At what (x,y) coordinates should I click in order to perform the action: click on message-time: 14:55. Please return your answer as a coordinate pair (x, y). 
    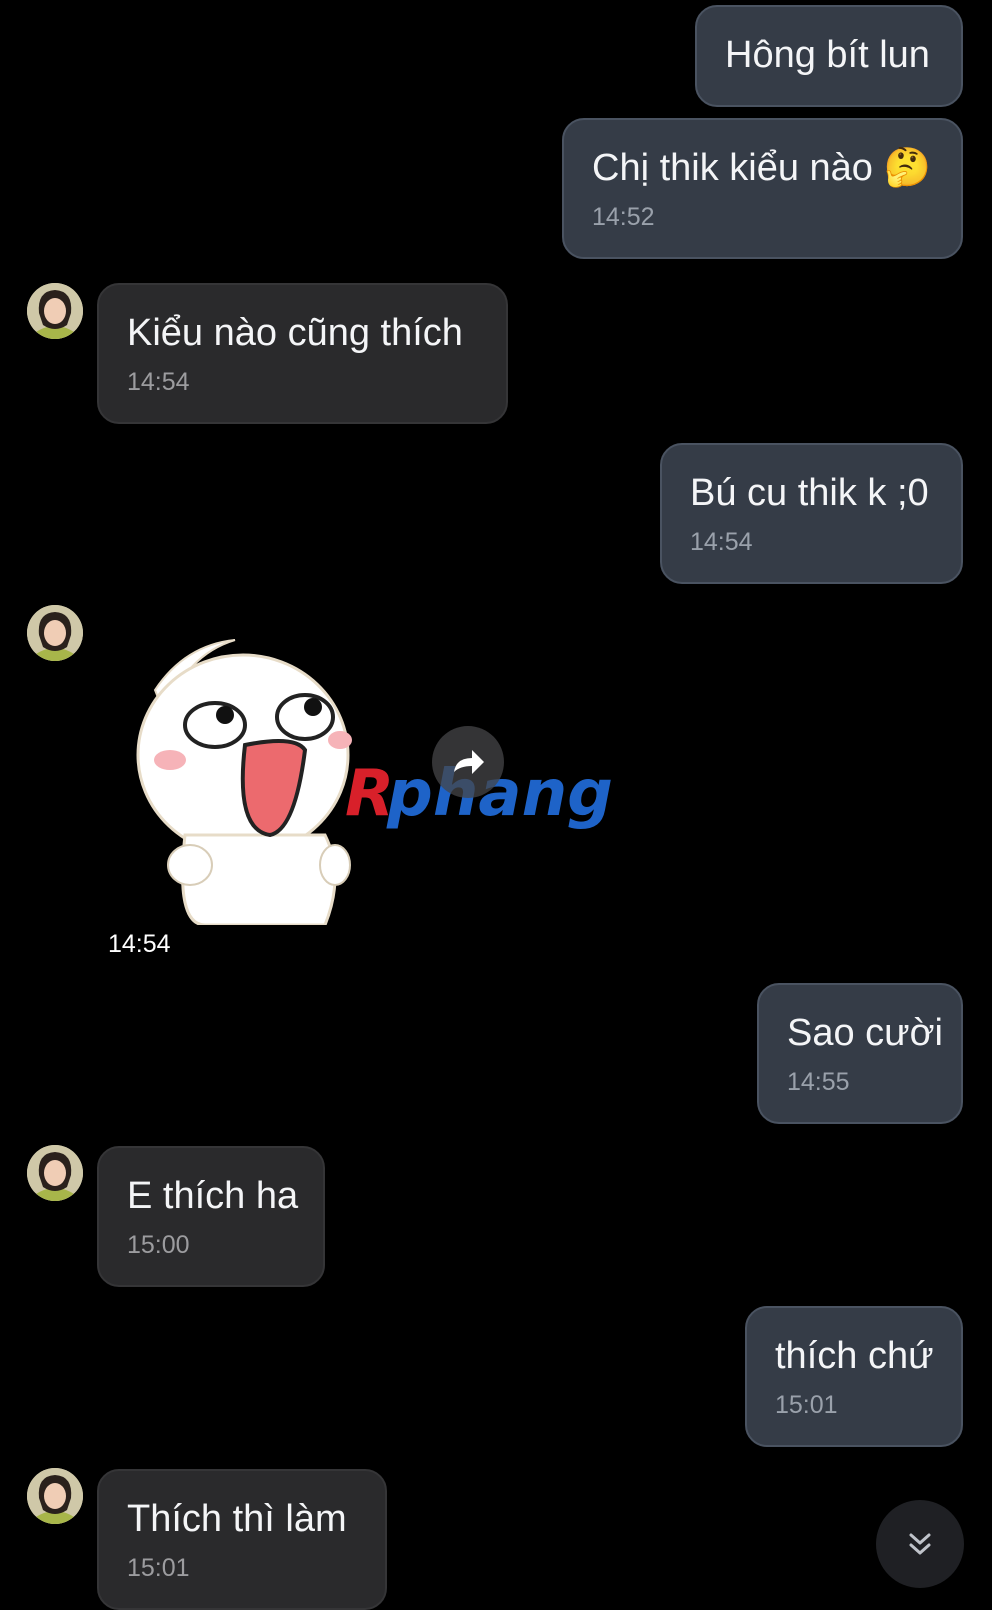
    Looking at the image, I should click on (818, 1082).